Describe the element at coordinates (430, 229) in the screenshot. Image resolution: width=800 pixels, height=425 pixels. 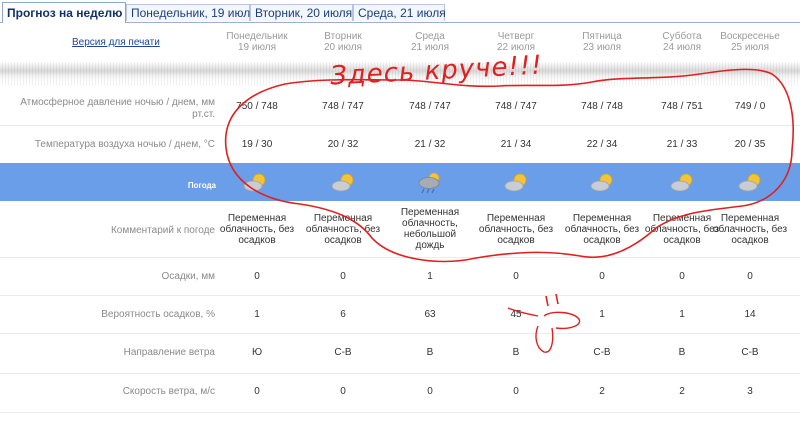
I see `comment-cell: Переменная облачность, небольшой дождь` at that location.